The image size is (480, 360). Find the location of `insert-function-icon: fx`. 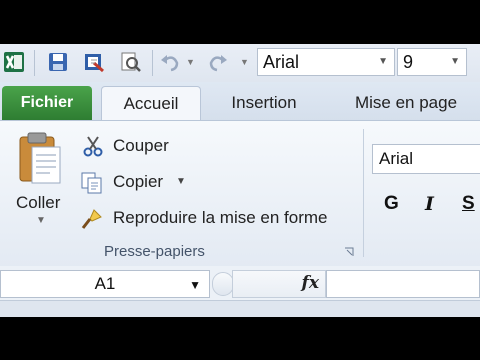

insert-function-icon: fx is located at coordinates (310, 283).